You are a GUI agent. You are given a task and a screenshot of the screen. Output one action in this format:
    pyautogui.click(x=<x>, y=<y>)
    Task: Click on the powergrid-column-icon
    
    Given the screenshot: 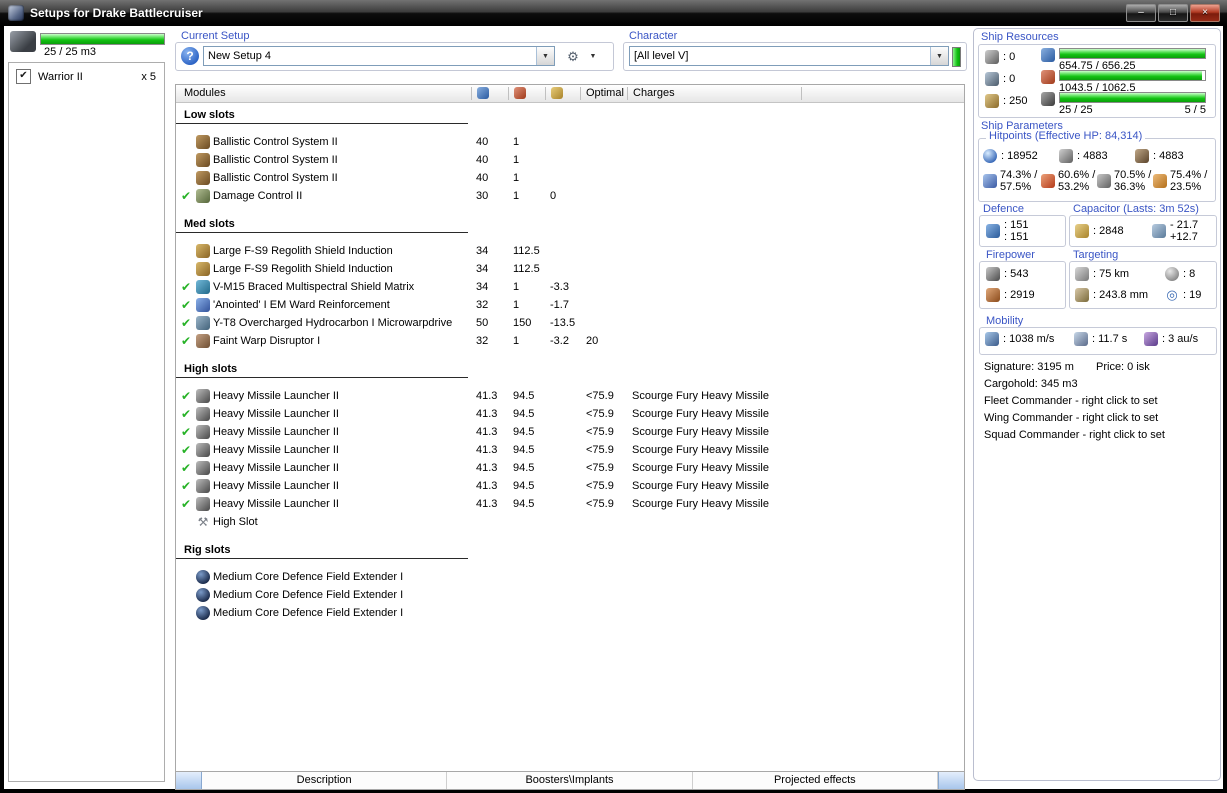 What is the action you would take?
    pyautogui.click(x=520, y=93)
    